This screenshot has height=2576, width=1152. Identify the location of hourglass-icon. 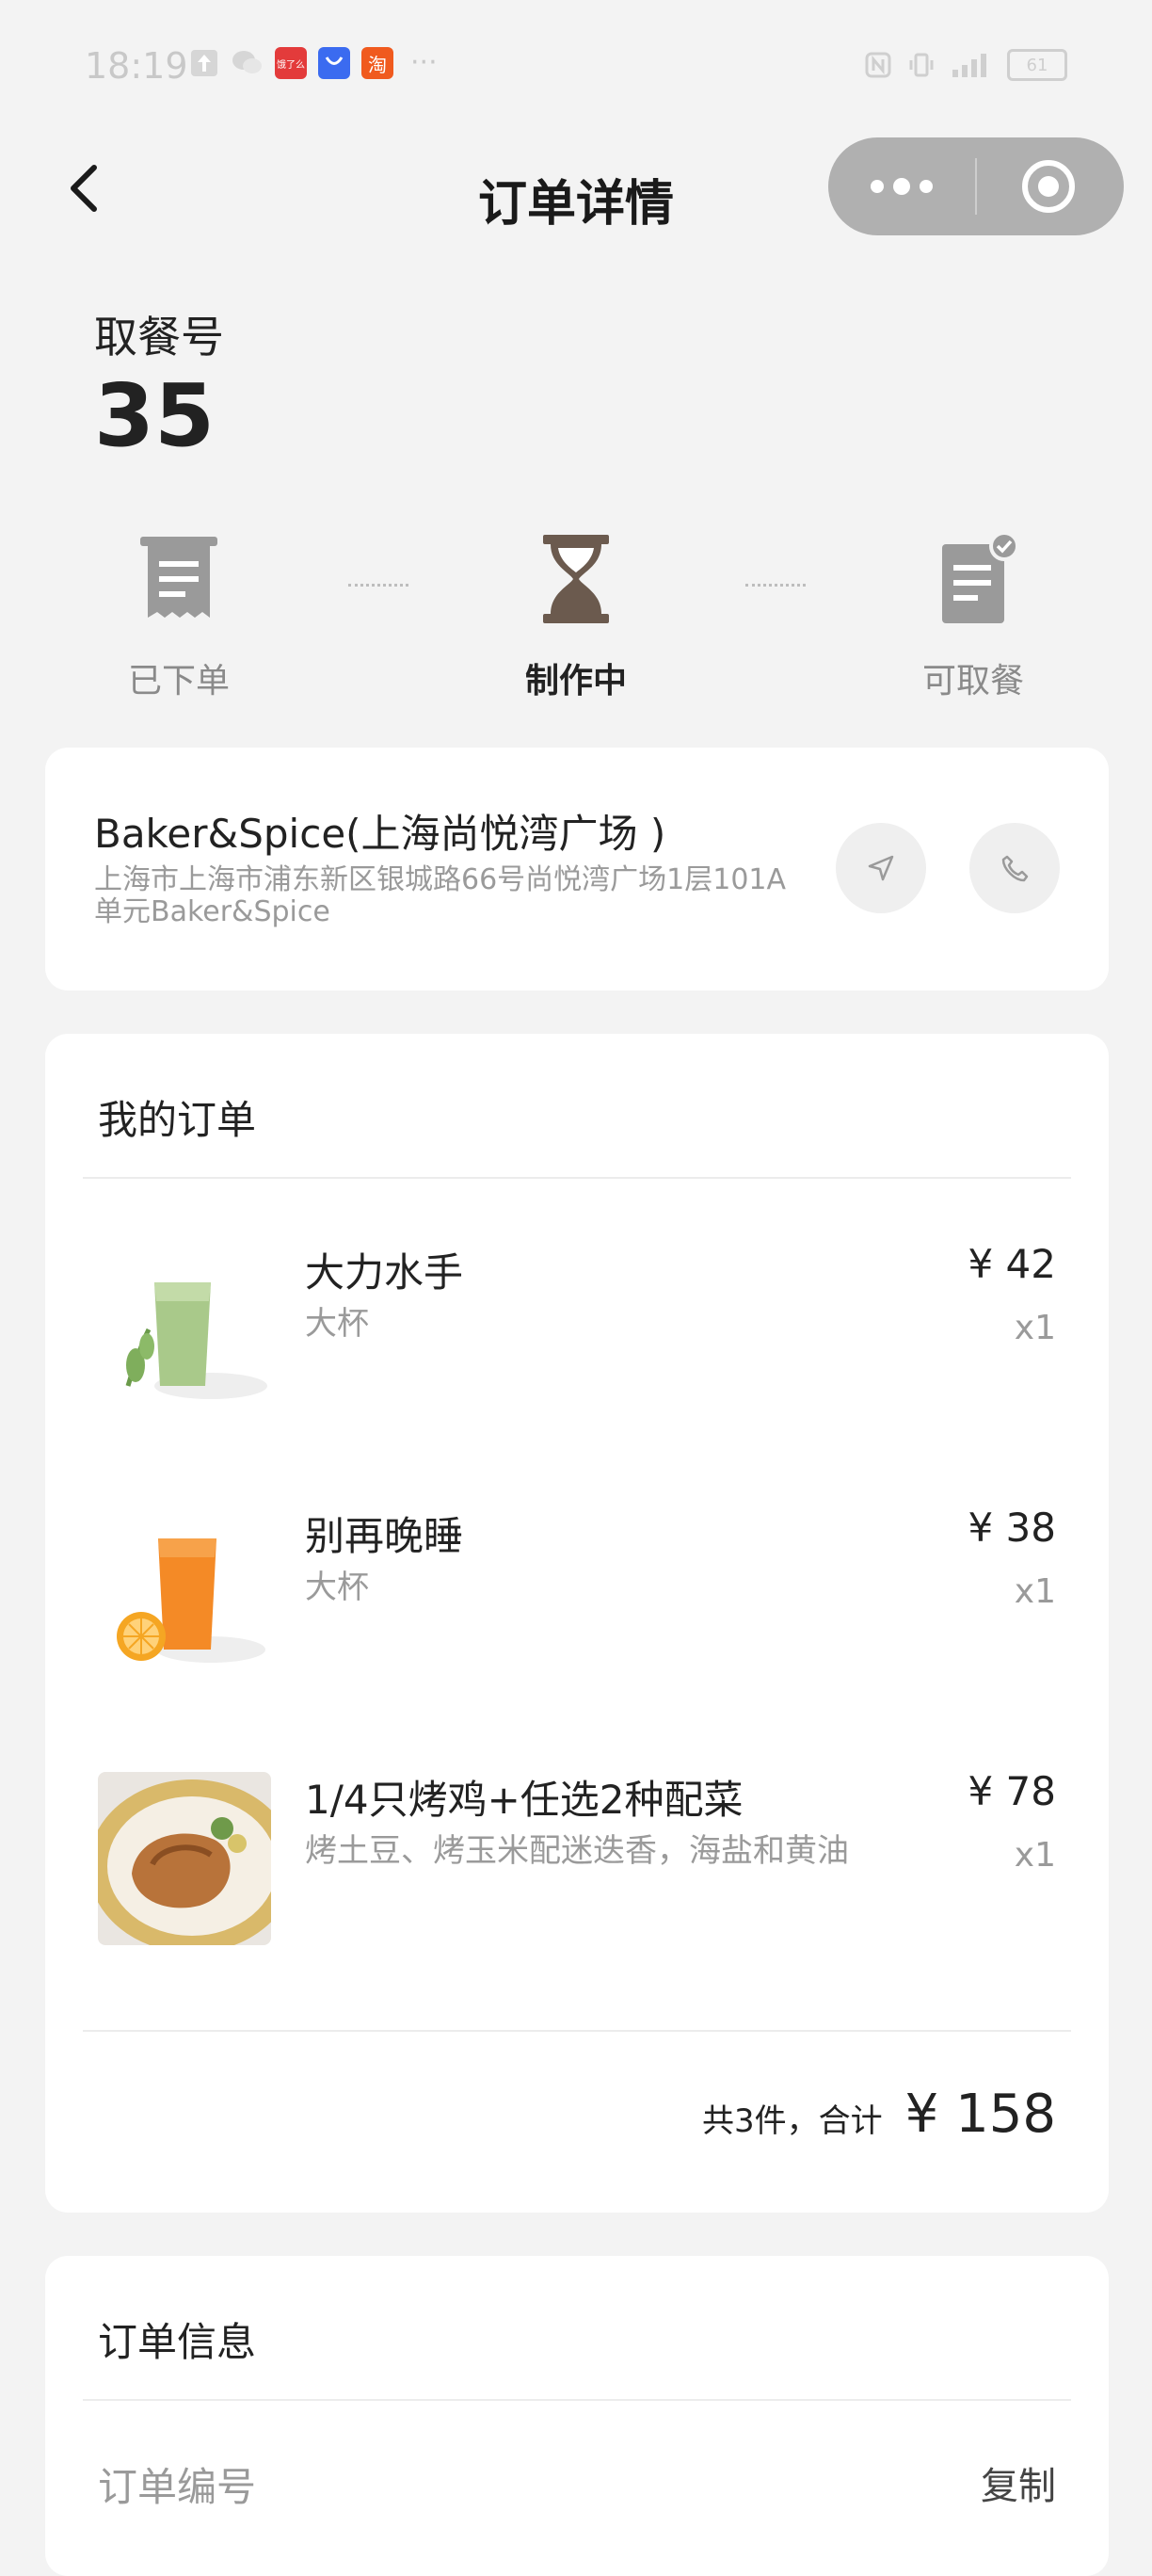
(576, 579).